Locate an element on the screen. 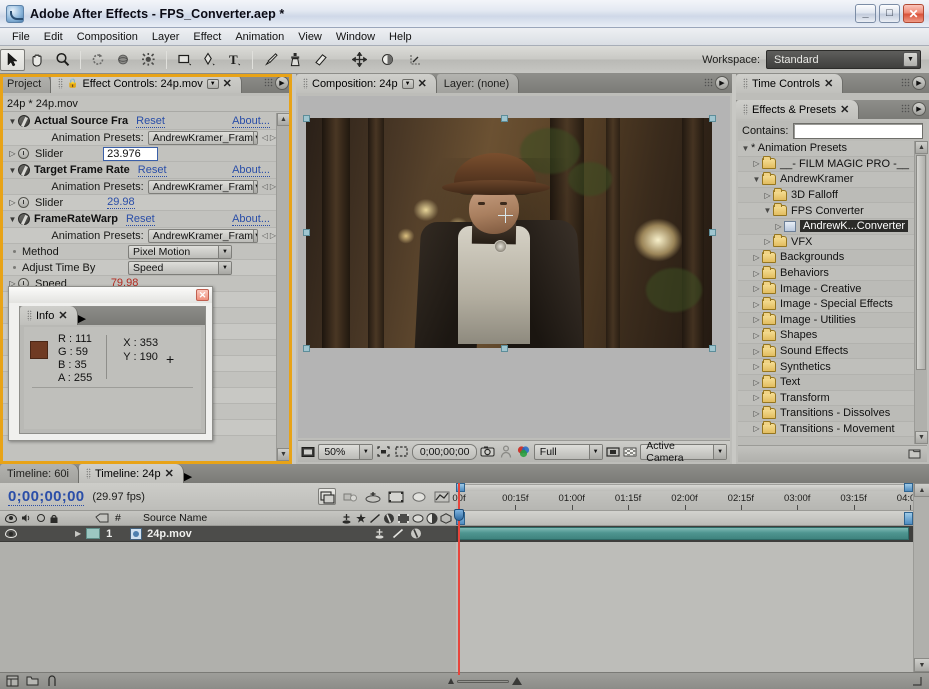  minimize-button: _ is located at coordinates (865, 13).